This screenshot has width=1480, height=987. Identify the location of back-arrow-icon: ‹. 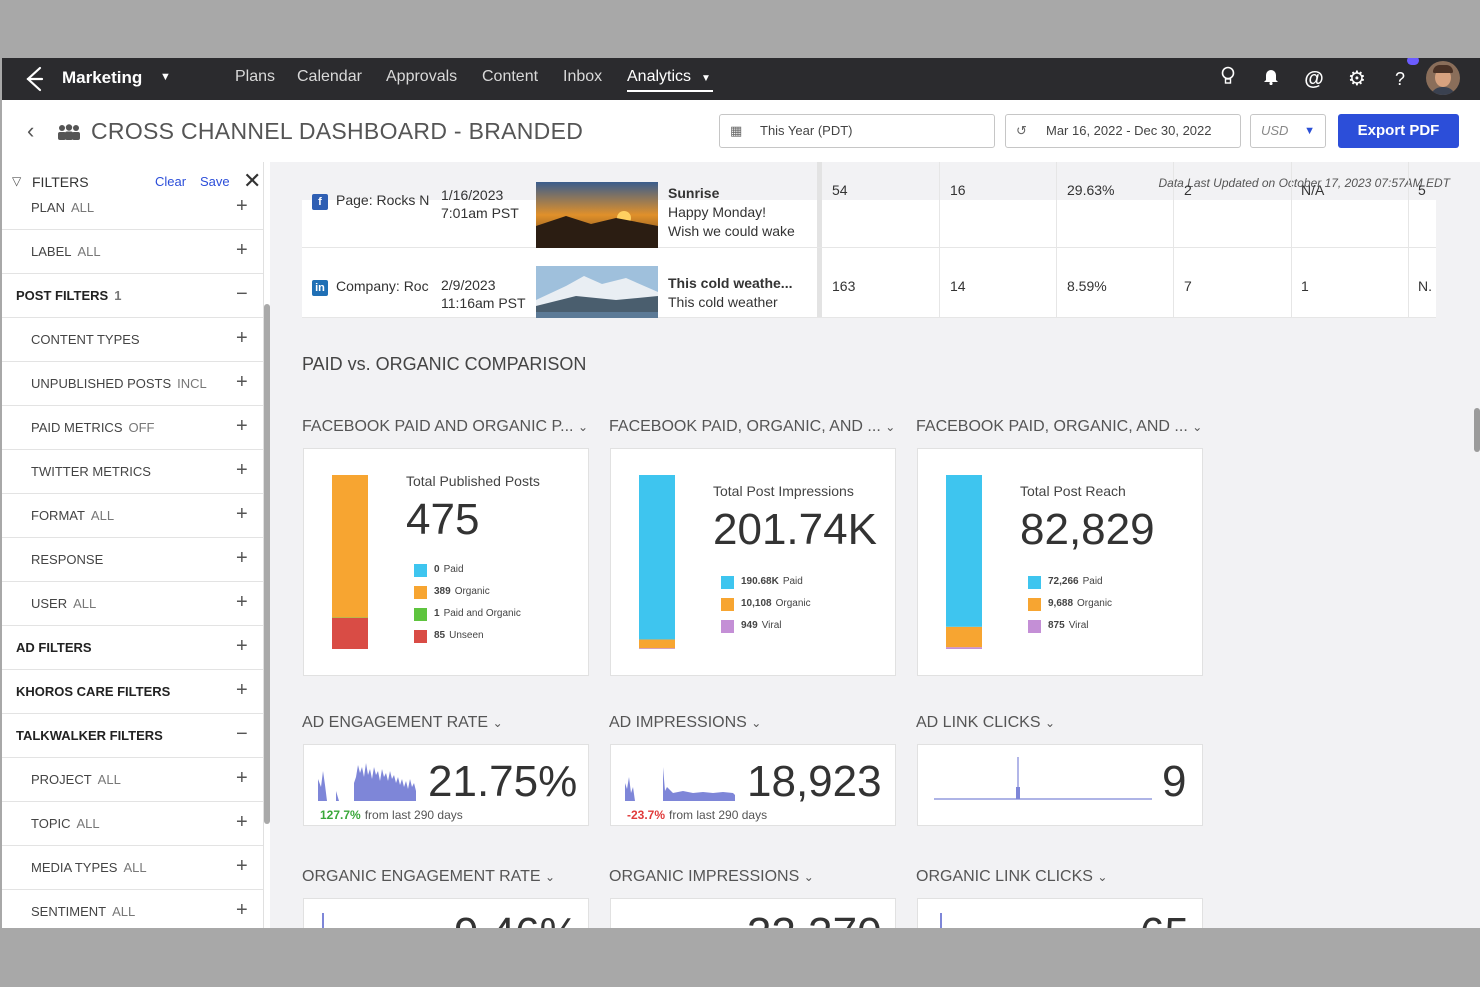
(30, 131).